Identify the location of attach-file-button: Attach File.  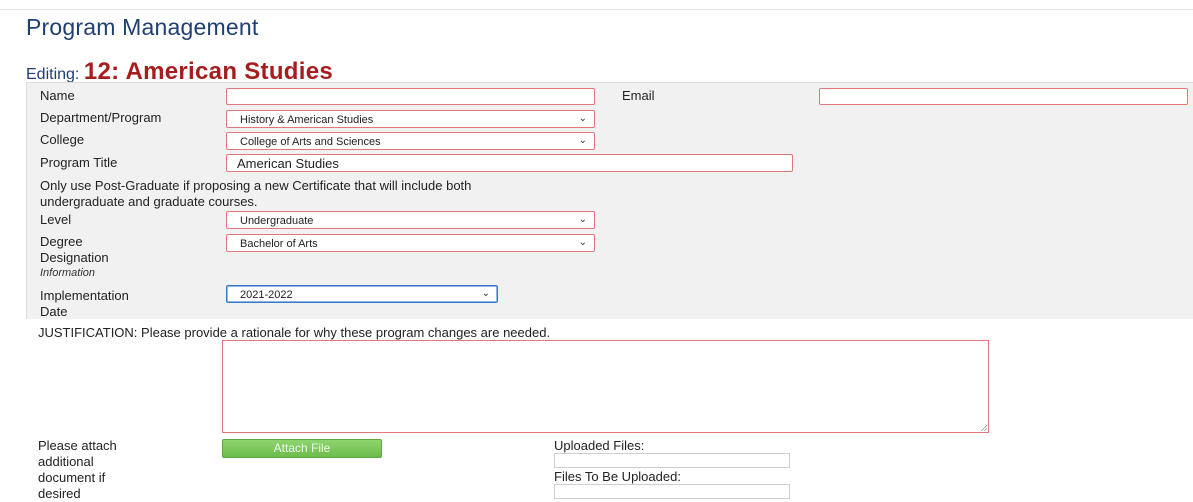
(302, 448).